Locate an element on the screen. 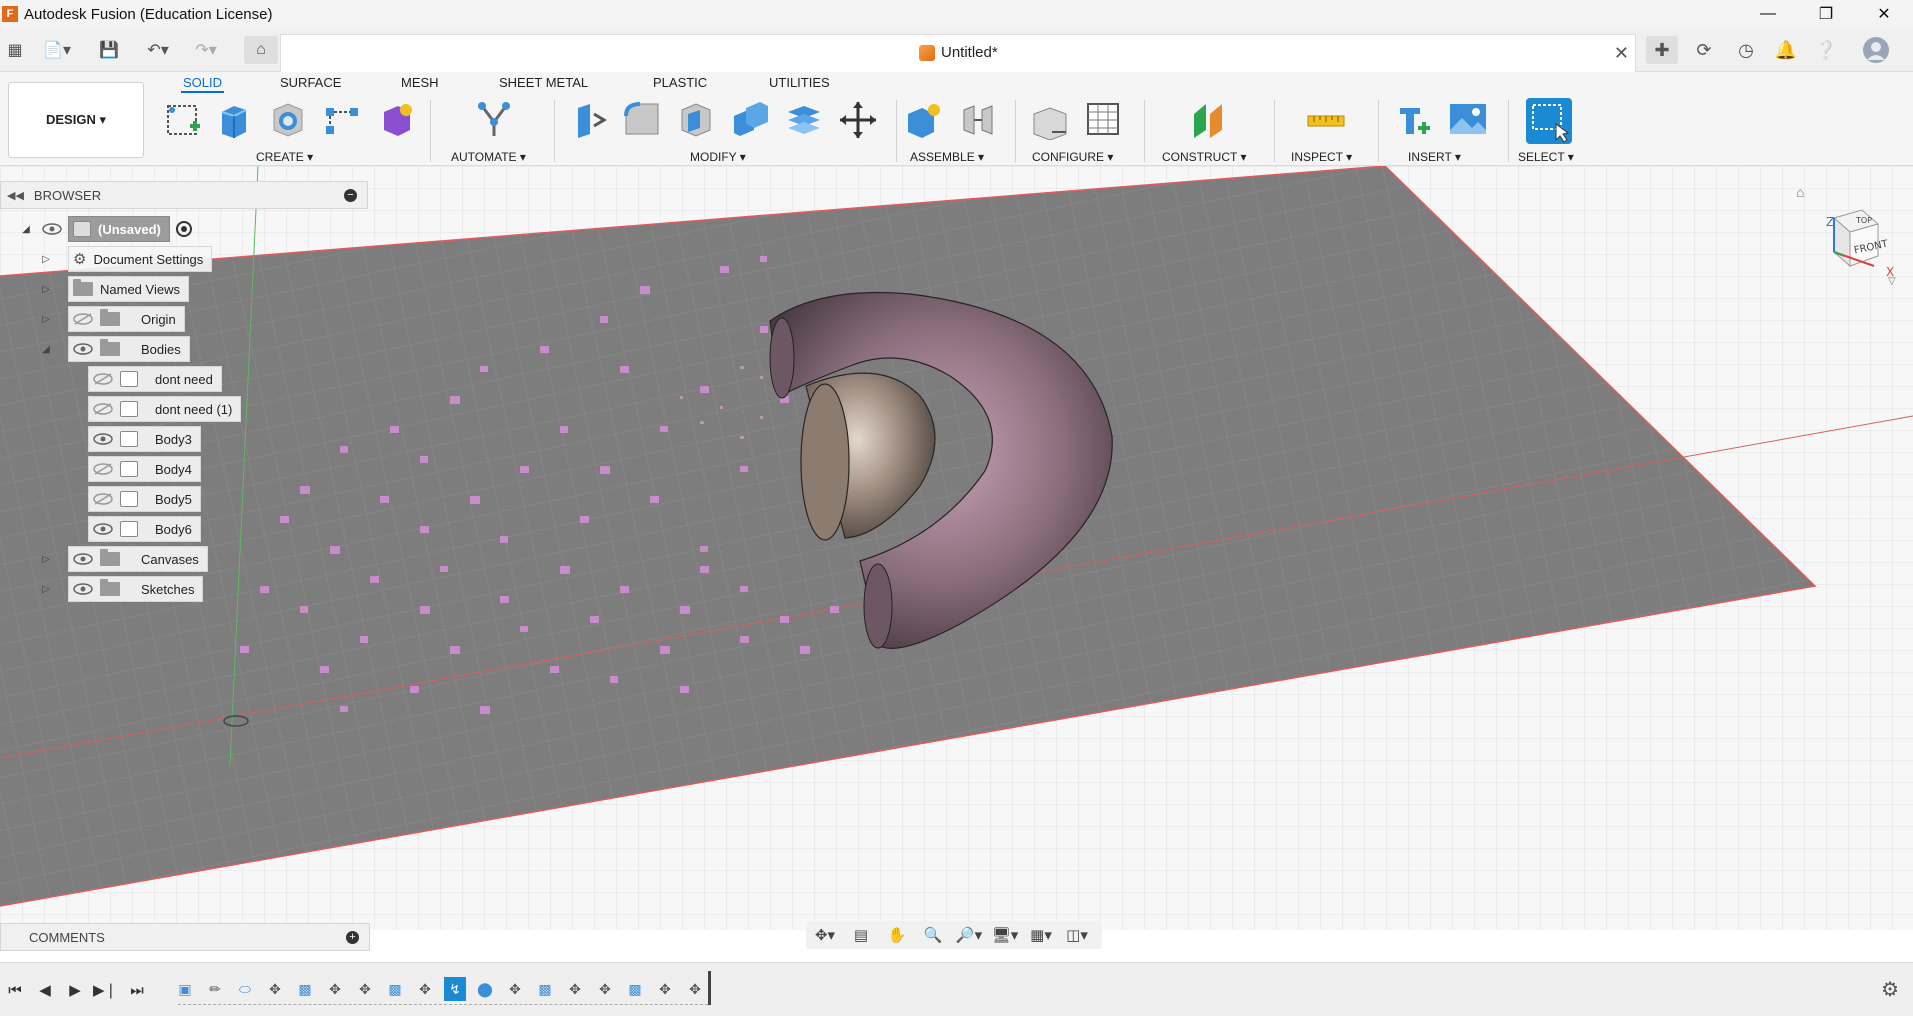 The width and height of the screenshot is (1913, 1016). grid-icon: ▦▾ is located at coordinates (1041, 935).